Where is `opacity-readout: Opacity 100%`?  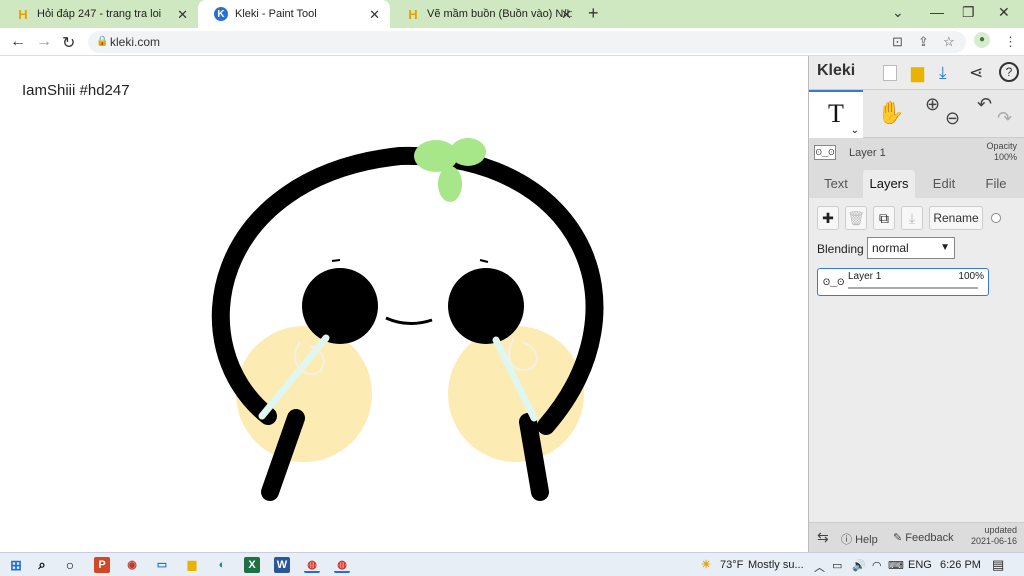 opacity-readout: Opacity 100% is located at coordinates (1001, 152).